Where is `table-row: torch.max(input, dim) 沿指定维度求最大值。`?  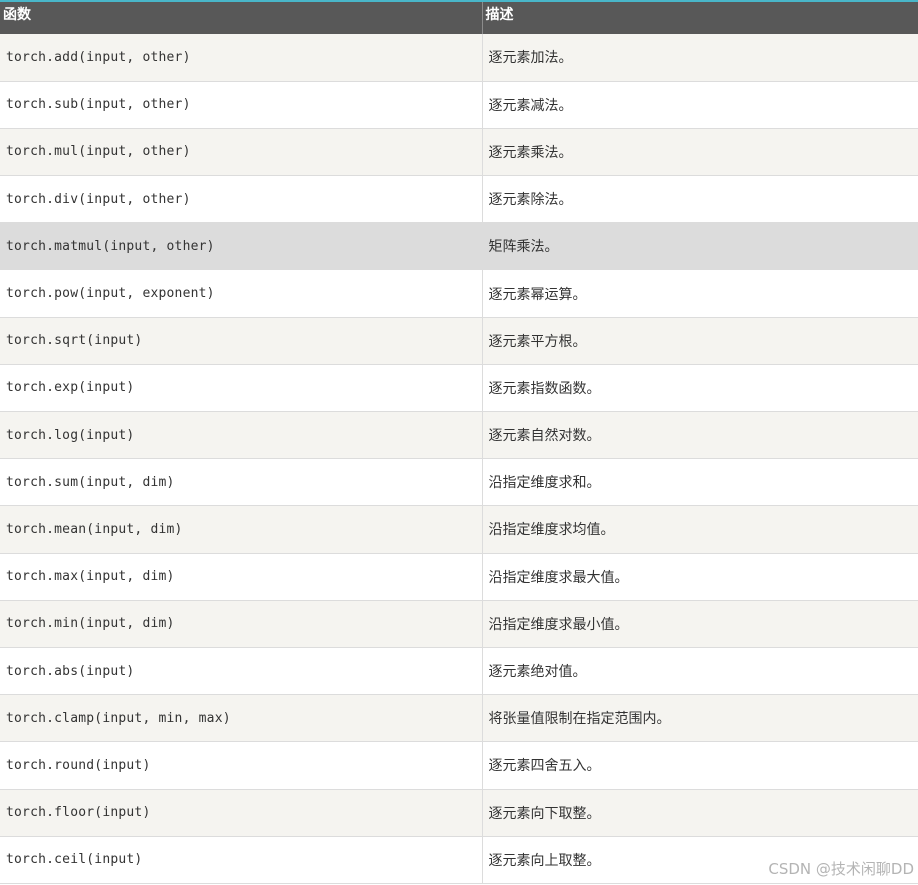
table-row: torch.max(input, dim) 沿指定维度求最大值。 is located at coordinates (459, 577).